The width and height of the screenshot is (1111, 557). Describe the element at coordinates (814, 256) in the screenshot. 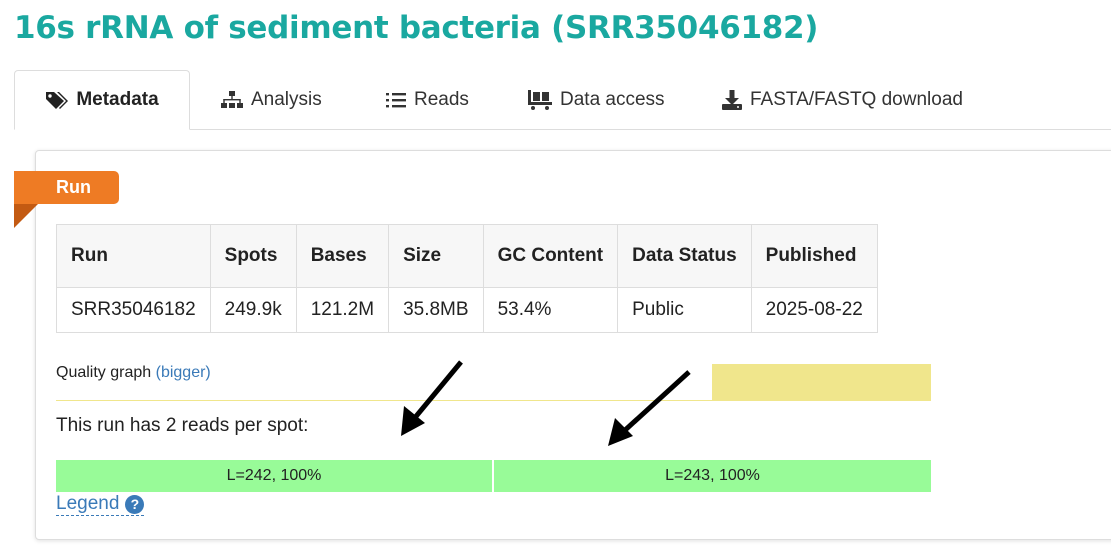

I see `column-header-published: Published` at that location.